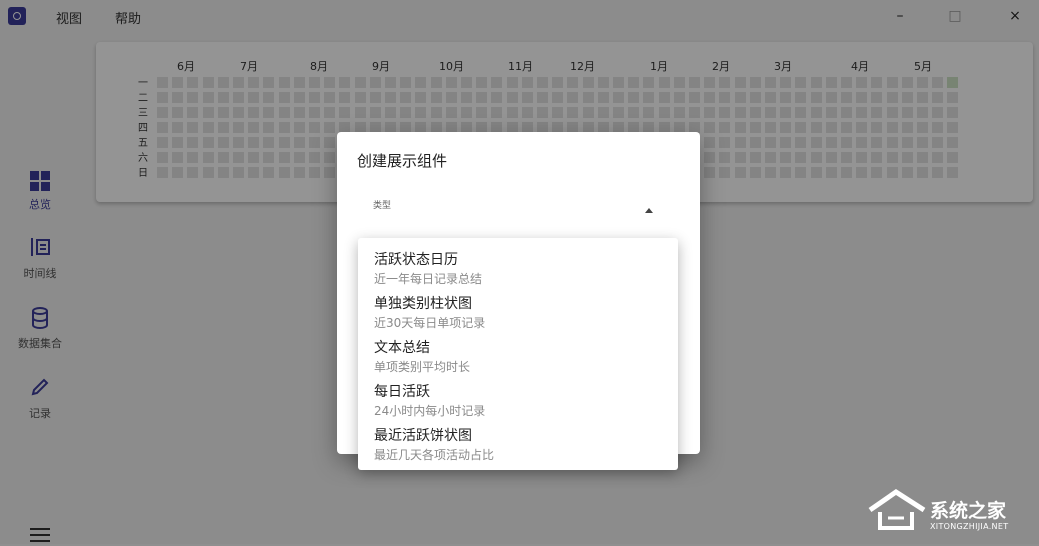 This screenshot has height=546, width=1039. Describe the element at coordinates (649, 210) in the screenshot. I see `caret-up-icon` at that location.